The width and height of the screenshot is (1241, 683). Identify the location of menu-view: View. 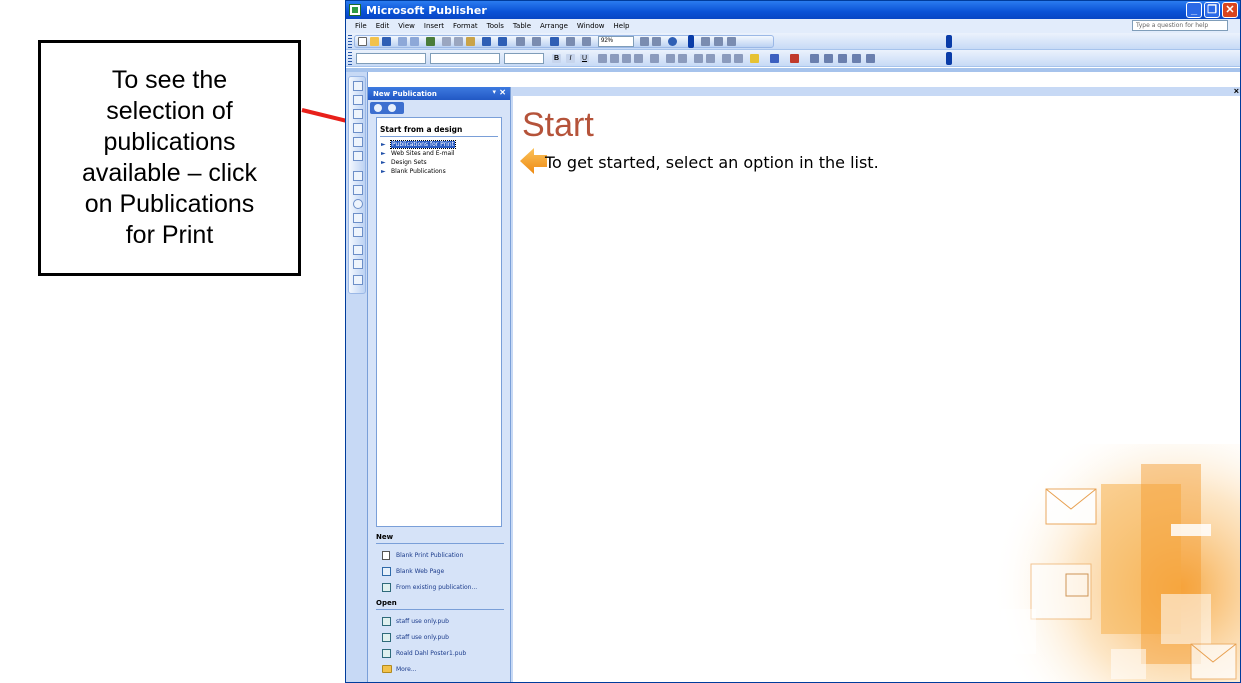
(406, 26).